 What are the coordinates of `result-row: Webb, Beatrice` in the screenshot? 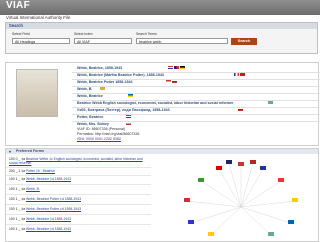 It's located at (90, 96).